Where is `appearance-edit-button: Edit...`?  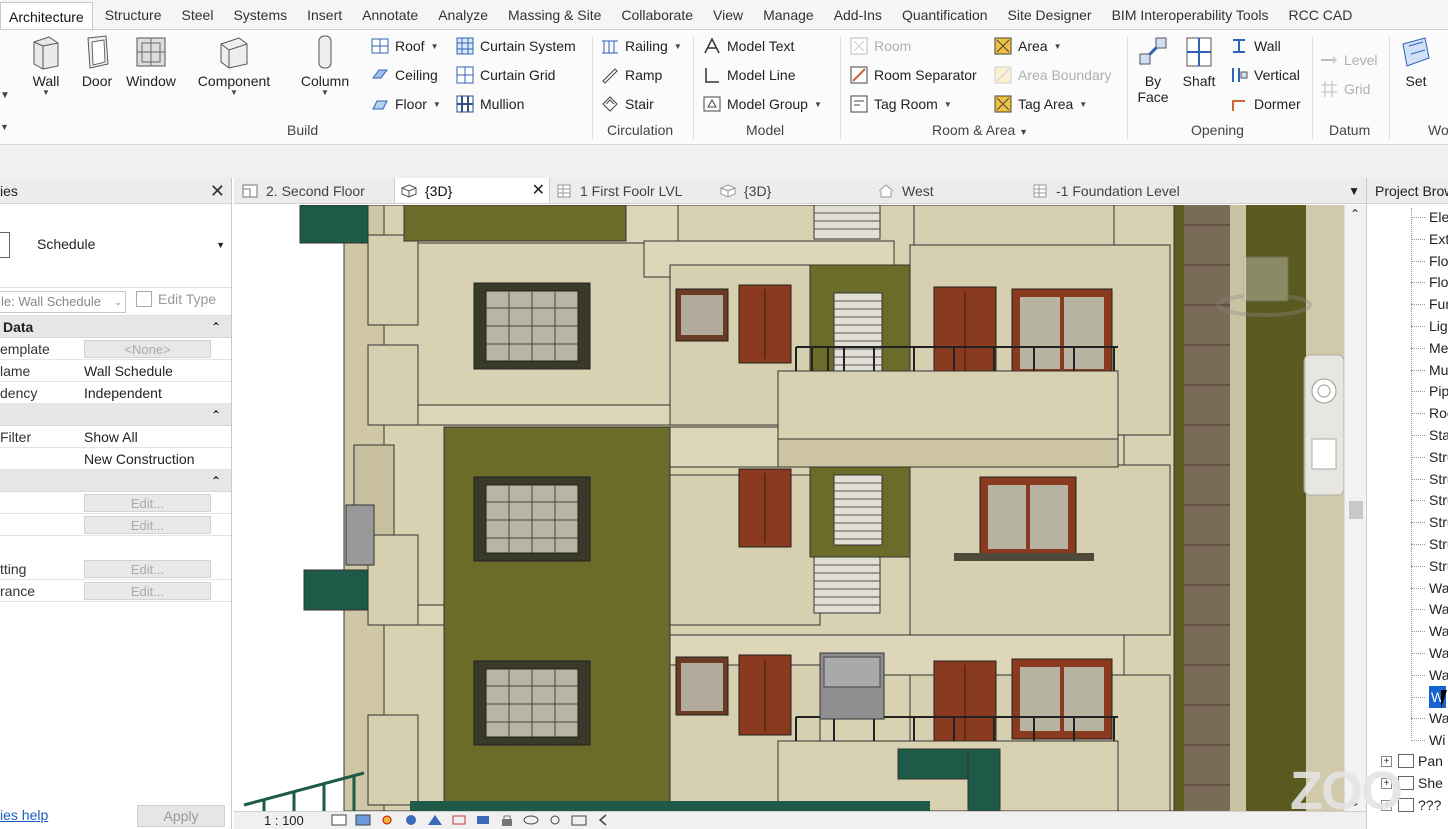 appearance-edit-button: Edit... is located at coordinates (147, 591).